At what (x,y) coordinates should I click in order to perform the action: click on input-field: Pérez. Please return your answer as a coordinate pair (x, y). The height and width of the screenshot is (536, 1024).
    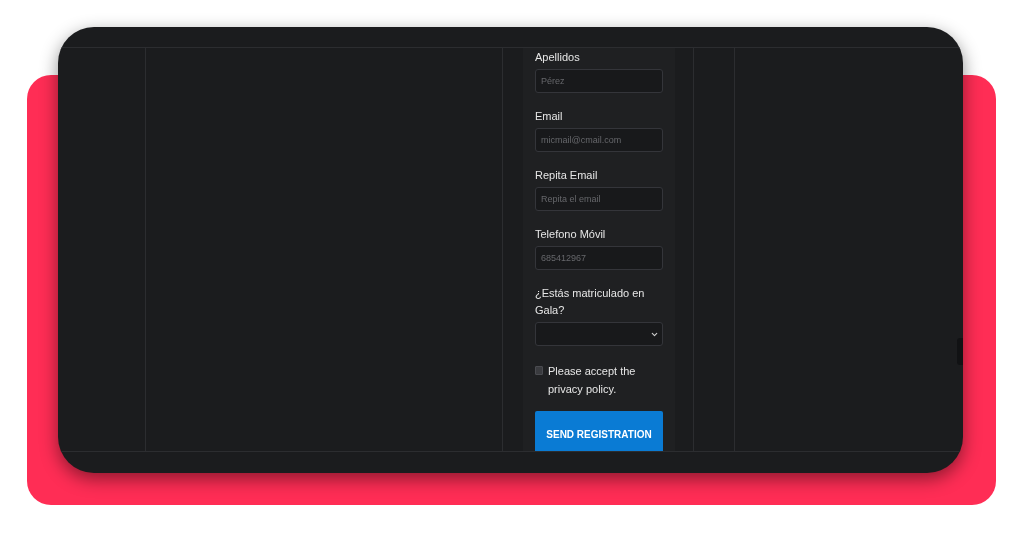
    Looking at the image, I should click on (599, 81).